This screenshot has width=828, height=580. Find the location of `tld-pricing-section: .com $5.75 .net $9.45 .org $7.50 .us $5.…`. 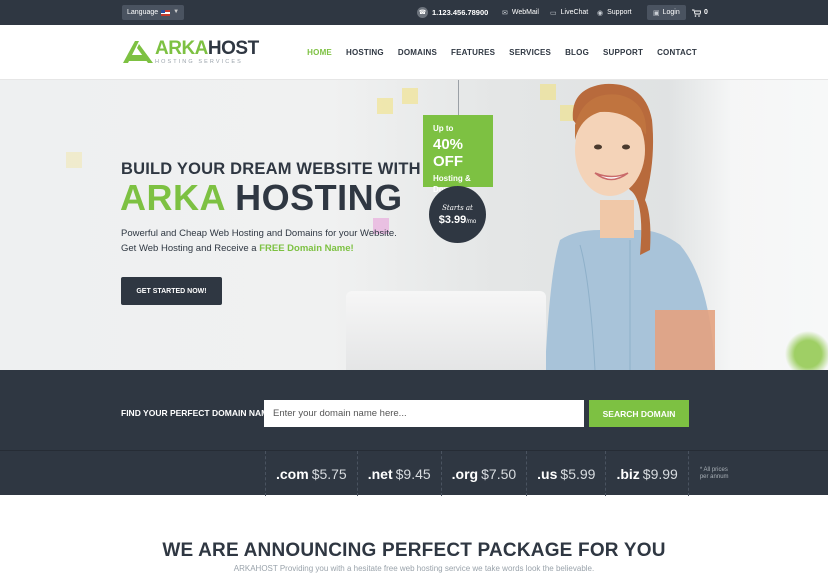

tld-pricing-section: .com $5.75 .net $9.45 .org $7.50 .us $5.… is located at coordinates (414, 473).